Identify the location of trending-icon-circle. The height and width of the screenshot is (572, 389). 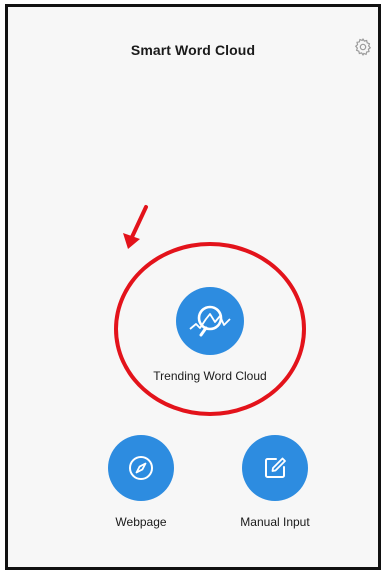
(210, 321).